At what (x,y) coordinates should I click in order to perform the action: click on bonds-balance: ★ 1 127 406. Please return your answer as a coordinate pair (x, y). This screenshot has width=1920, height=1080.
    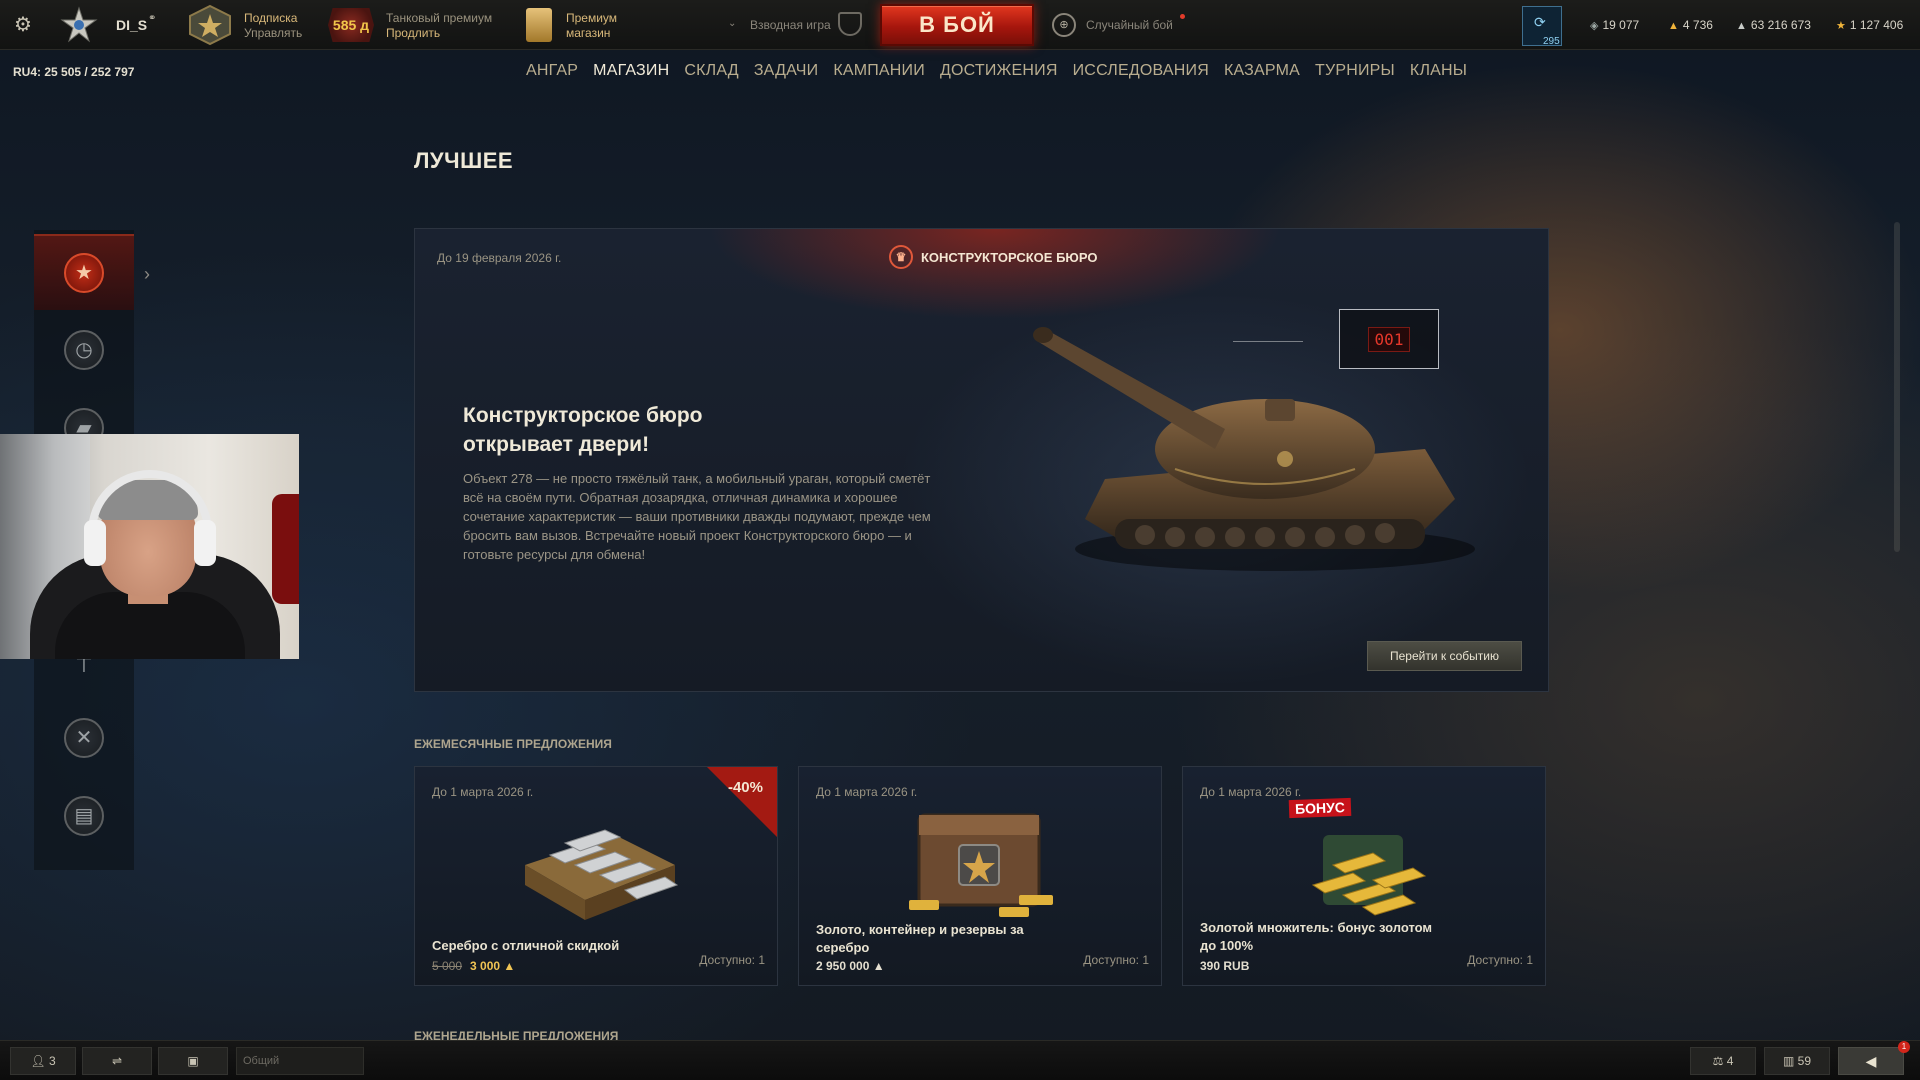
    Looking at the image, I should click on (1869, 25).